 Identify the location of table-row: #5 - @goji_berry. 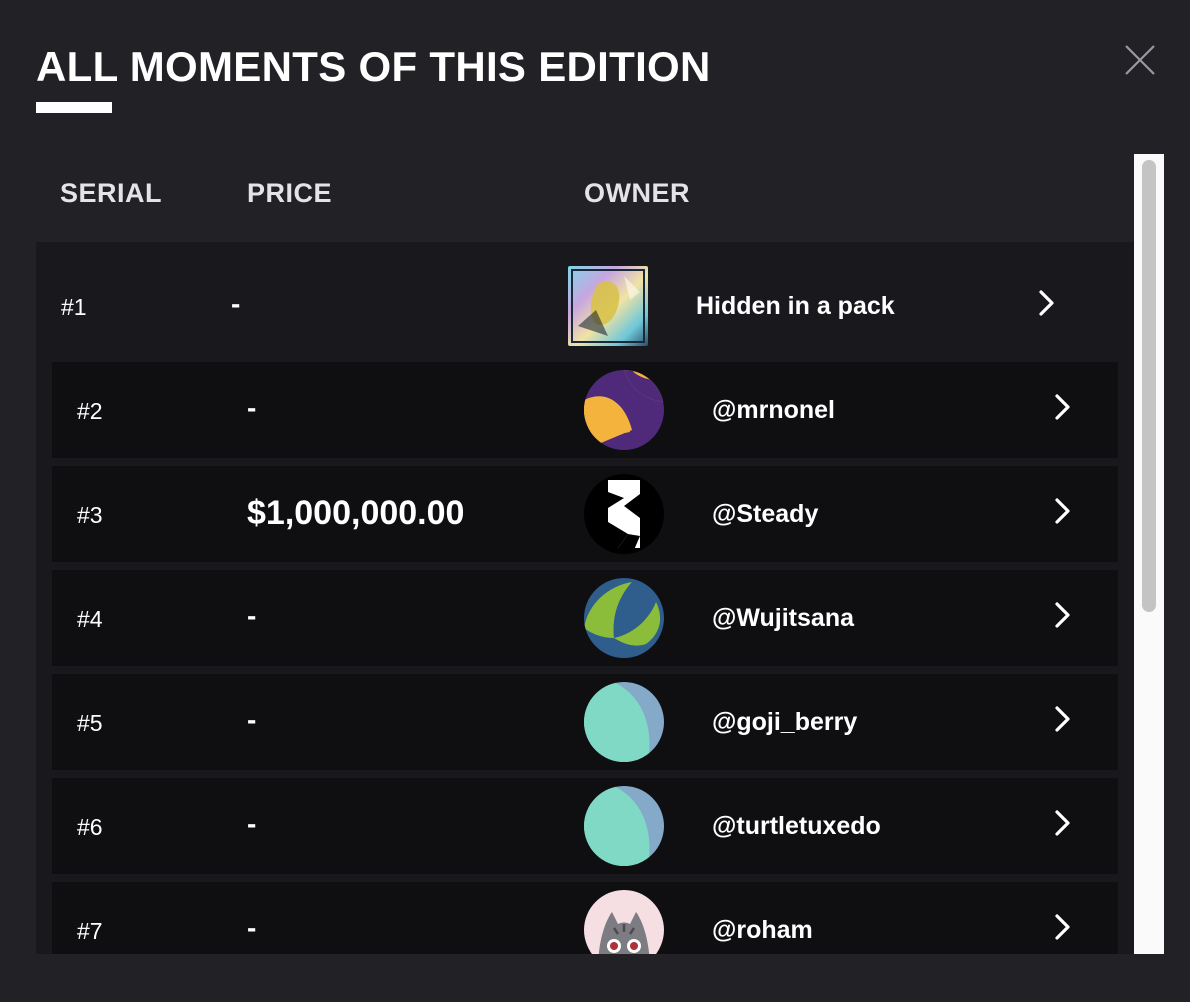
(585, 722).